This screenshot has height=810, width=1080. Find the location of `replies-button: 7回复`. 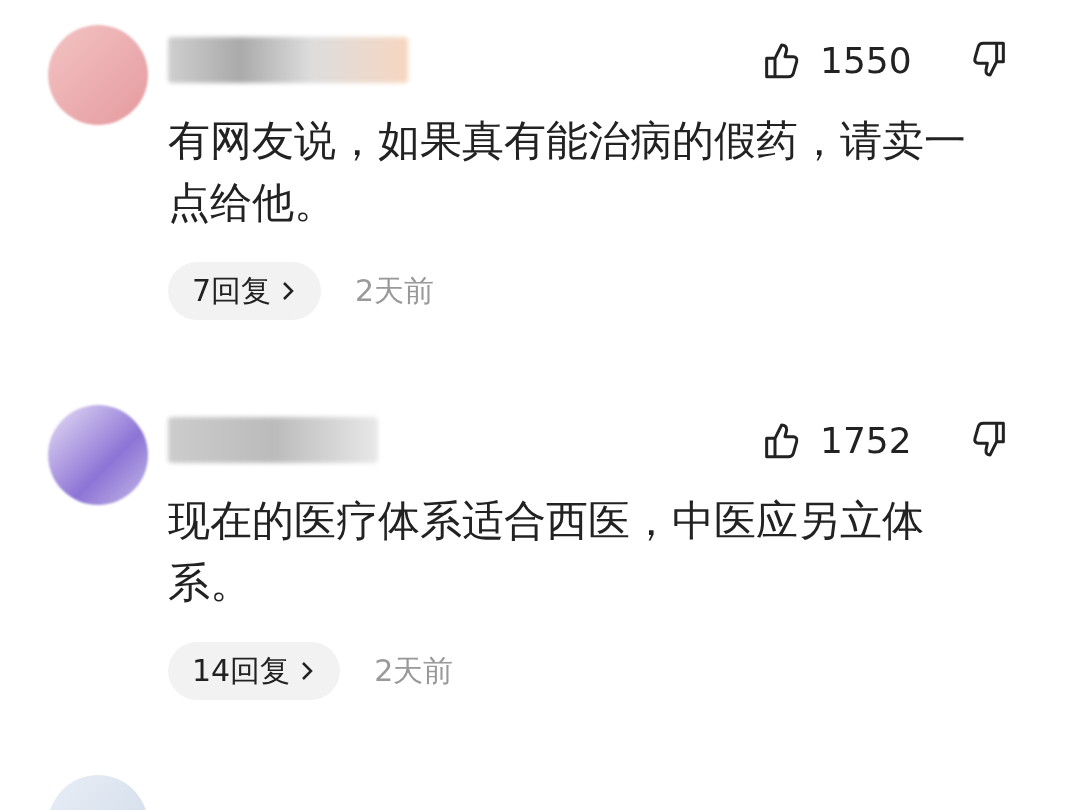

replies-button: 7回复 is located at coordinates (245, 291).